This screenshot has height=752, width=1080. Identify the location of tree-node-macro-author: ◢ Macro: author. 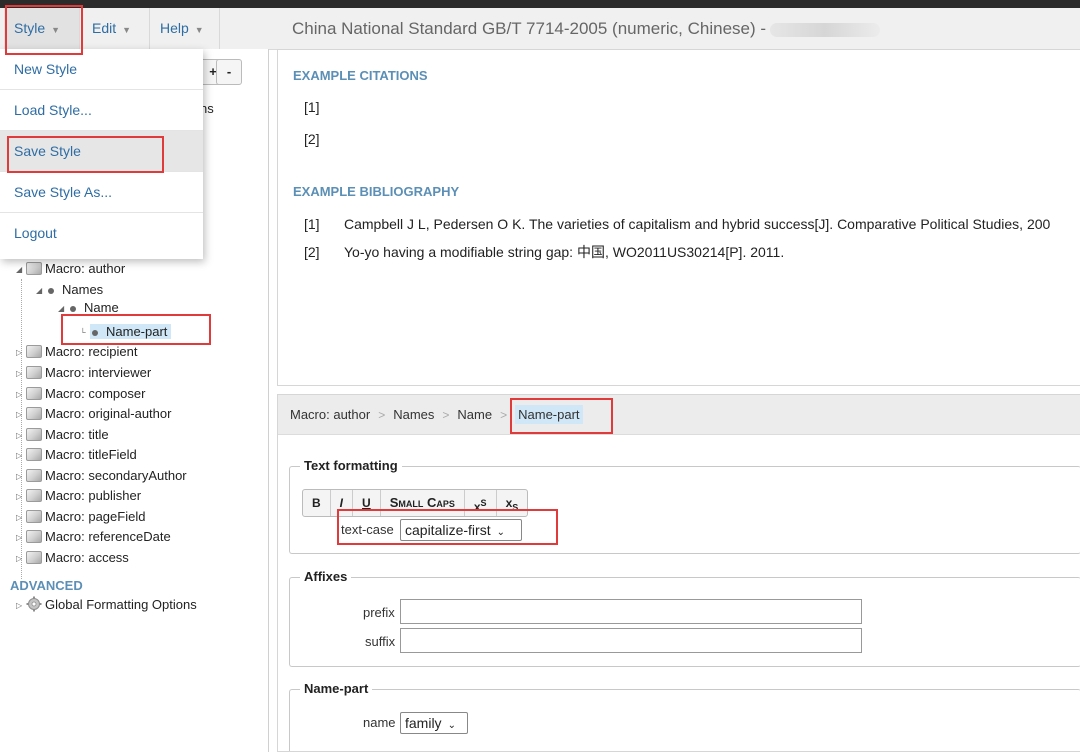
(70, 269).